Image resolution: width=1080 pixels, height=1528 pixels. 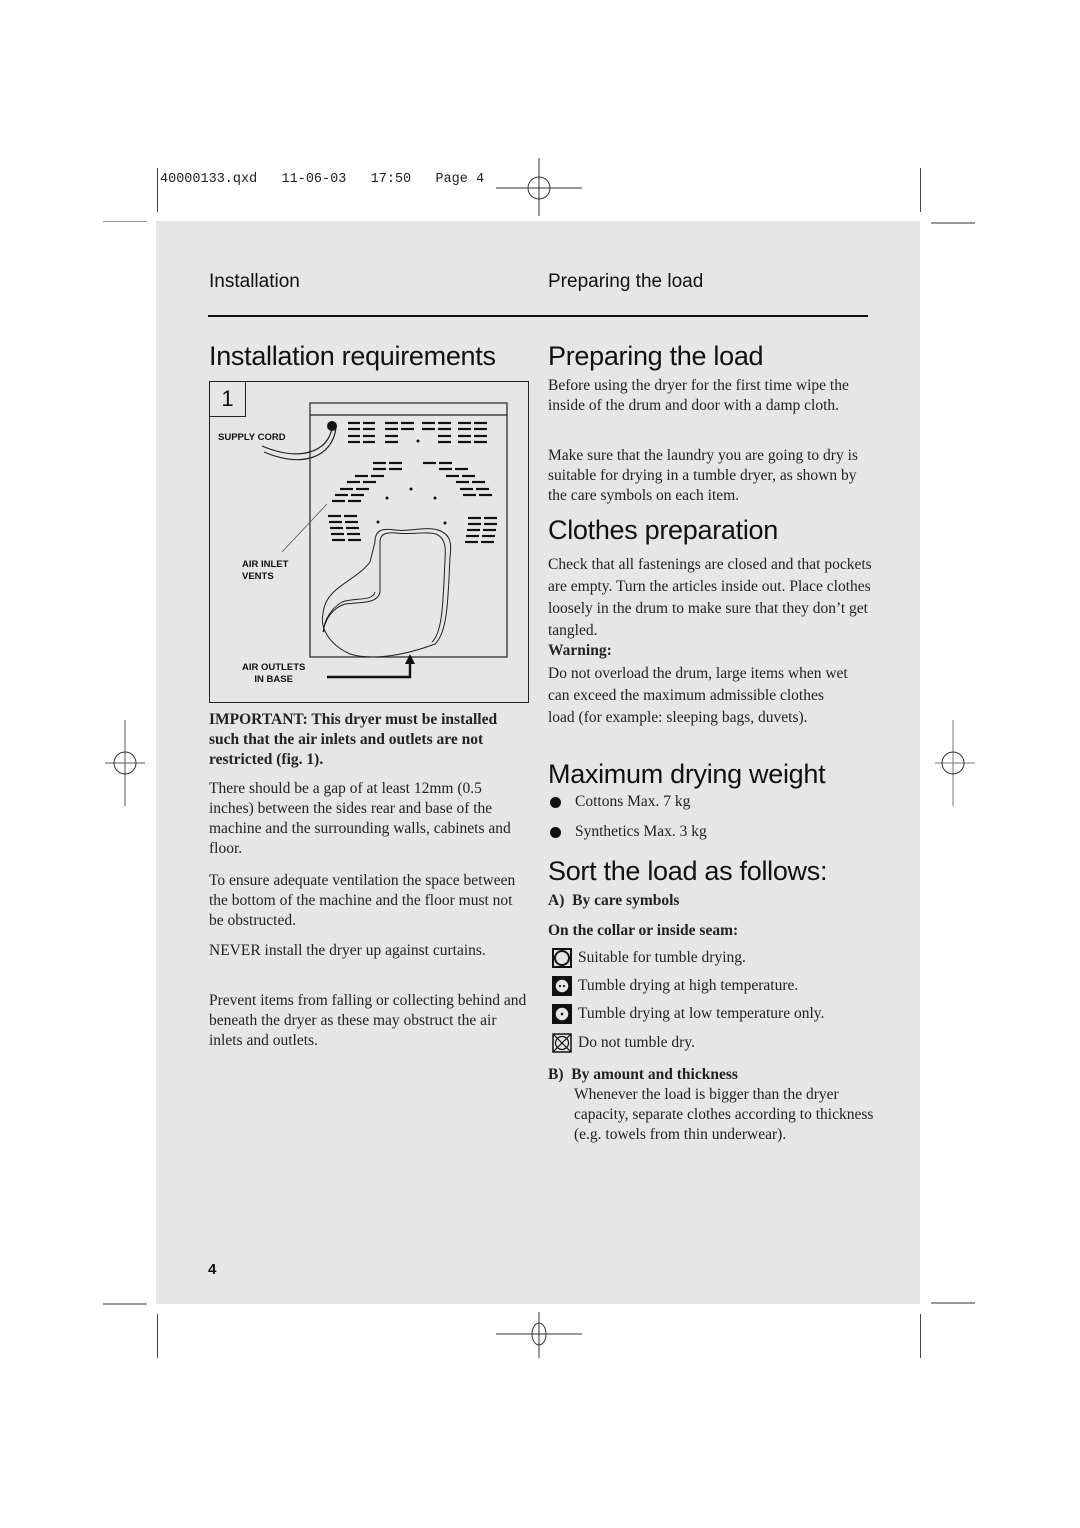 I want to click on tumble-dry-low-icon, so click(x=562, y=1014).